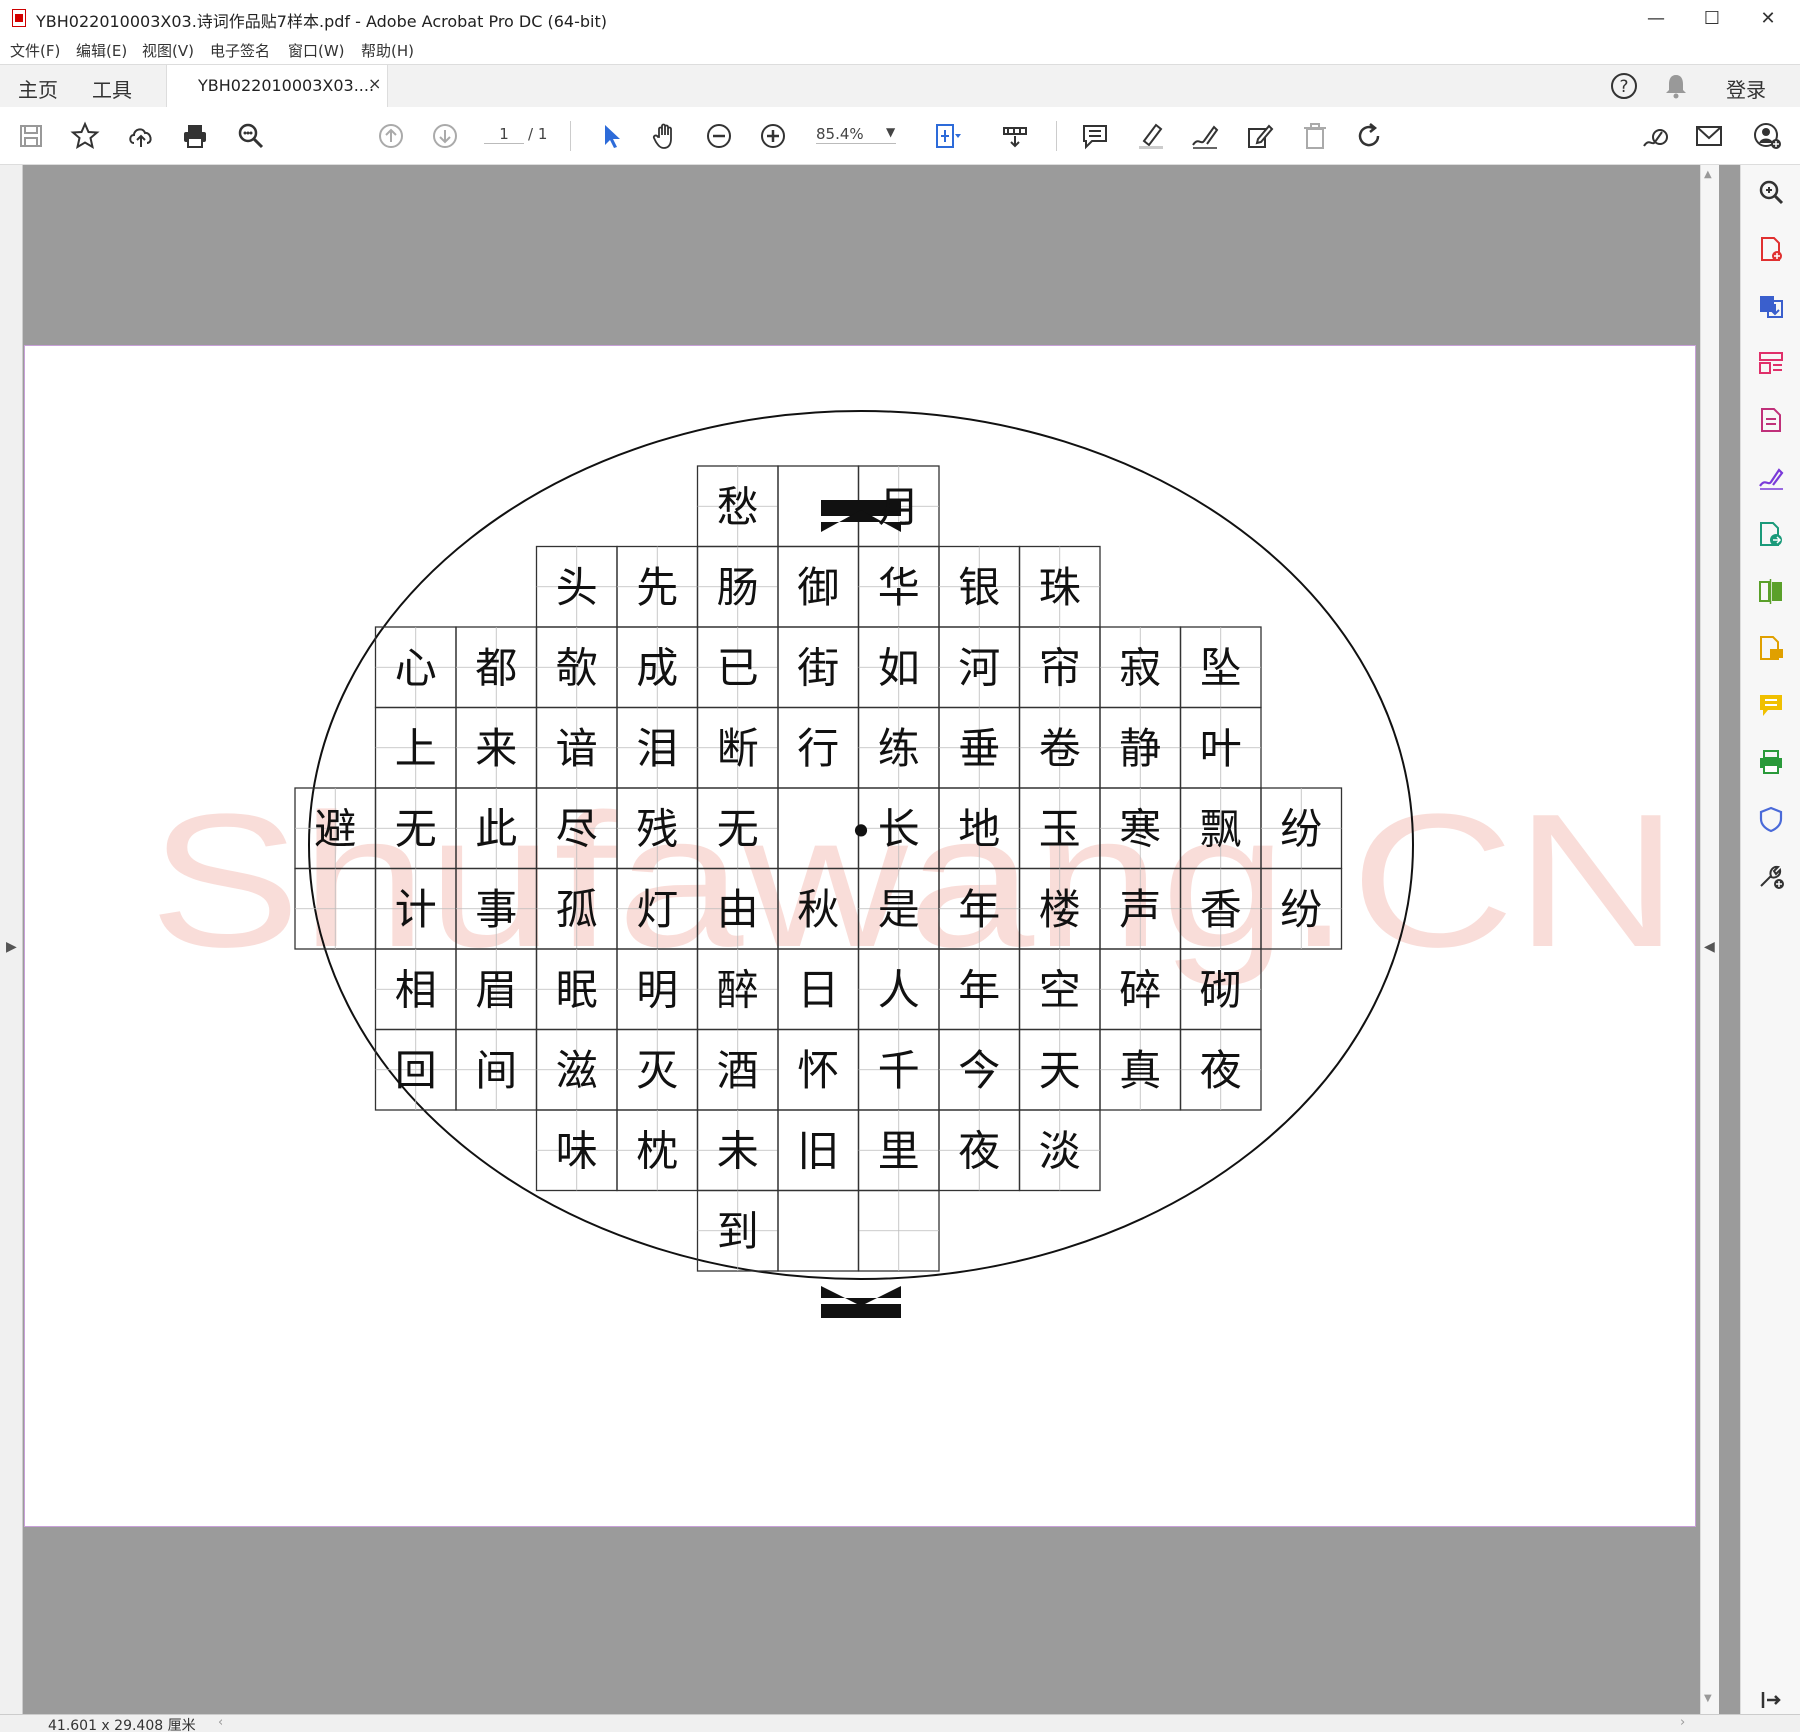 The height and width of the screenshot is (1735, 1800). Describe the element at coordinates (38, 88) in the screenshot. I see `tab-home: 主页` at that location.